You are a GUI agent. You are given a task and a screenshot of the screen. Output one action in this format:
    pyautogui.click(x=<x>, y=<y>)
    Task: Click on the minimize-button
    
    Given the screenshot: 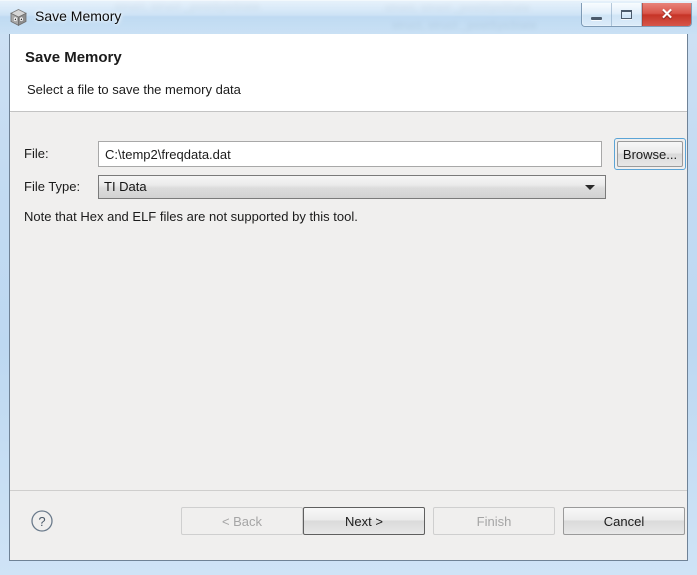 What is the action you would take?
    pyautogui.click(x=597, y=14)
    